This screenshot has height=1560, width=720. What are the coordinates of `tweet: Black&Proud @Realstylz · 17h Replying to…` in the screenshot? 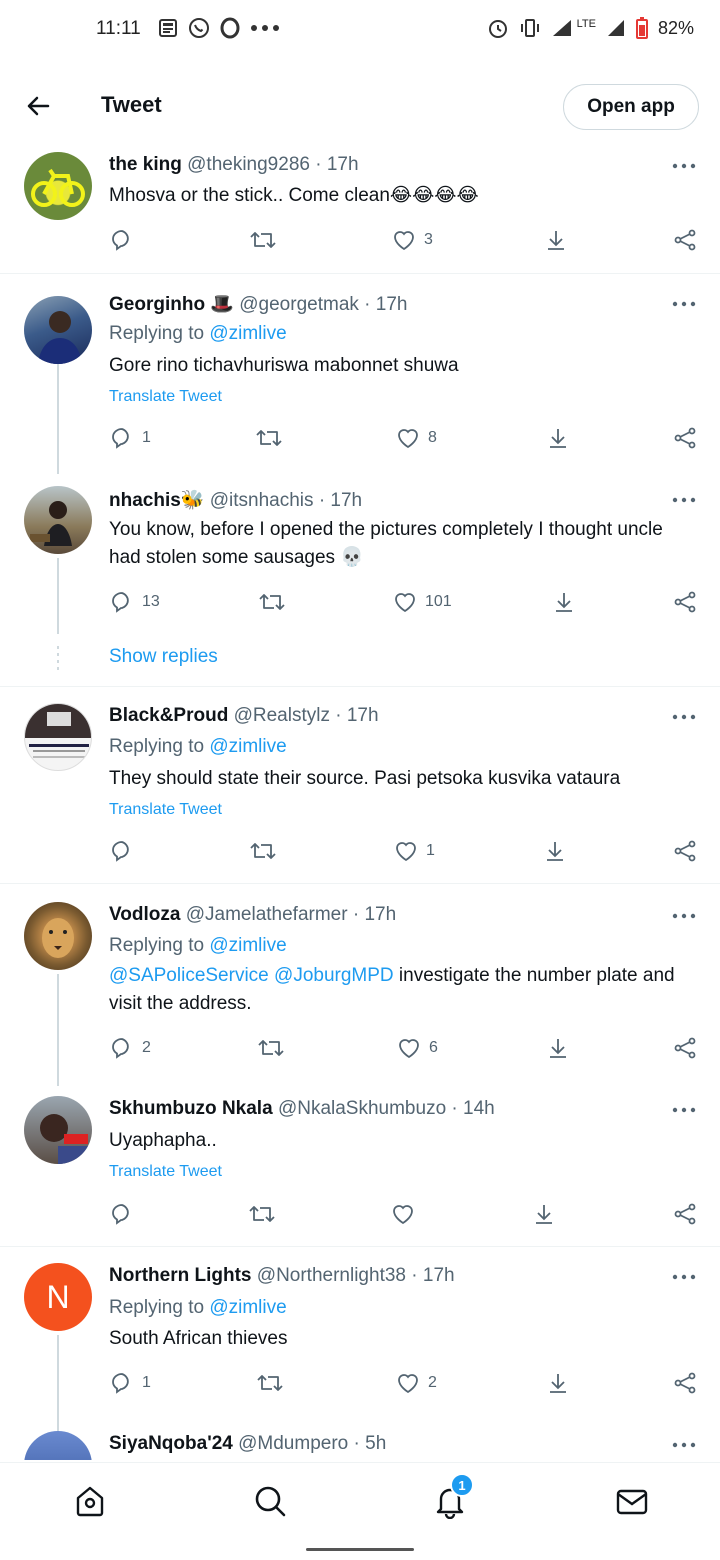 It's located at (360, 785).